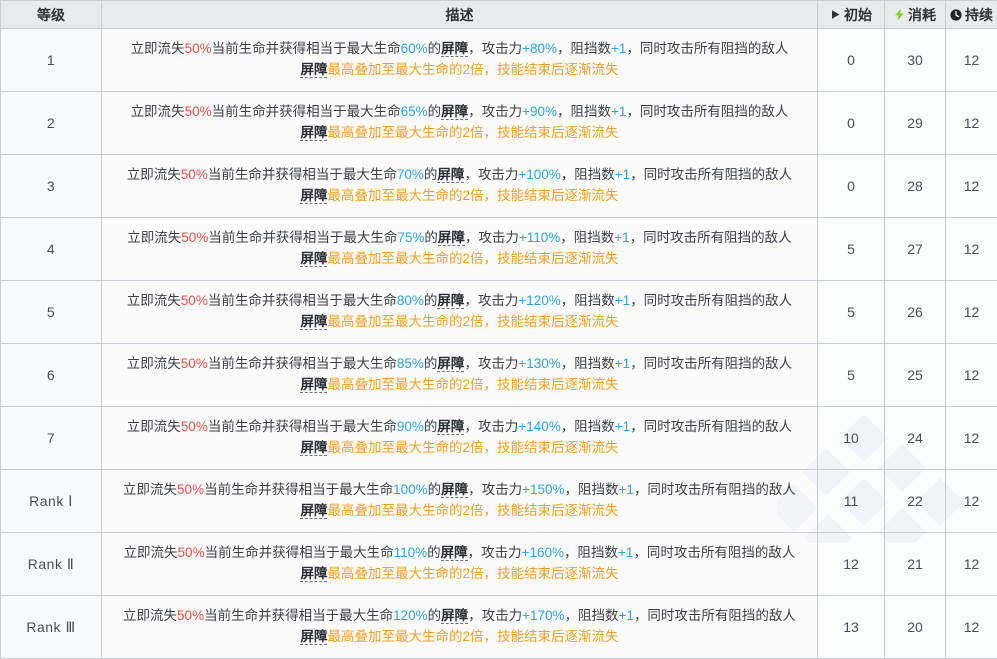 This screenshot has width=997, height=659. What do you see at coordinates (915, 312) in the screenshot?
I see `cell-cost: 26` at bounding box center [915, 312].